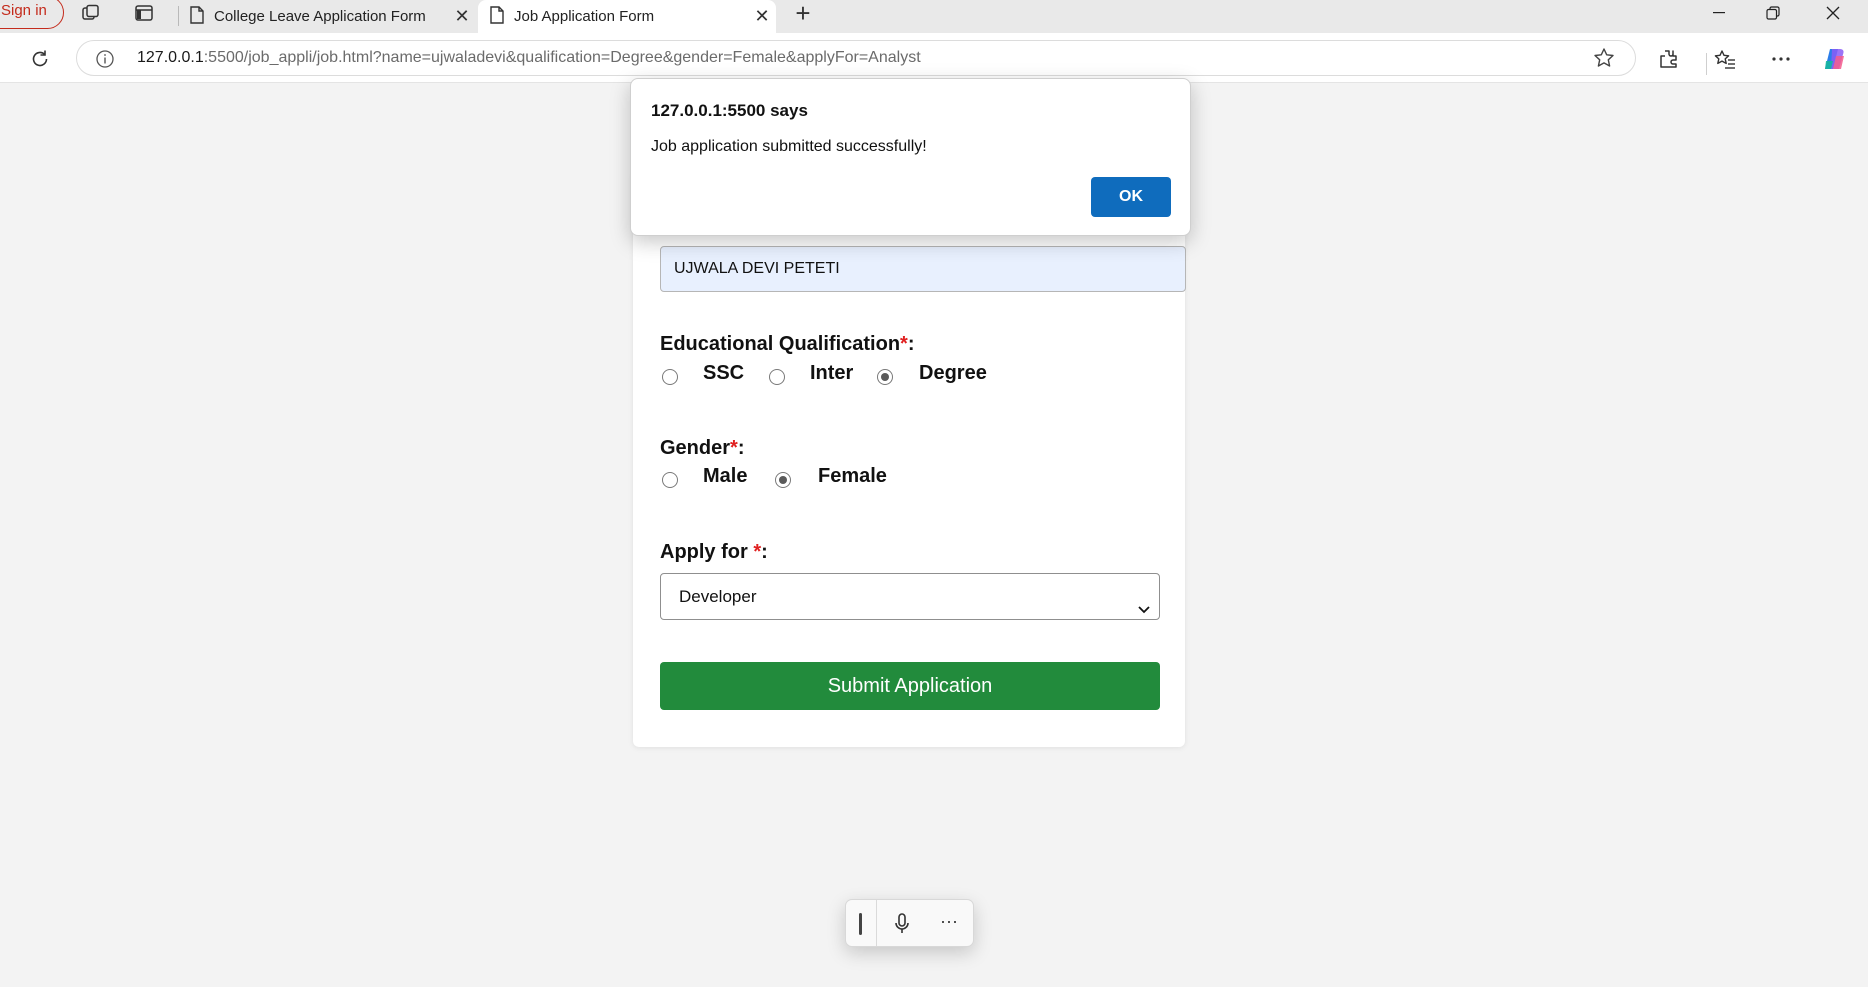  What do you see at coordinates (777, 377) in the screenshot?
I see `radio-inter` at bounding box center [777, 377].